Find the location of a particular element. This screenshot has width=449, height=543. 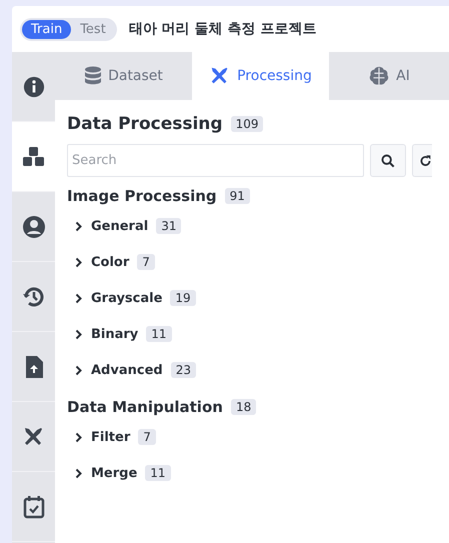

category-label: Filter is located at coordinates (110, 437).